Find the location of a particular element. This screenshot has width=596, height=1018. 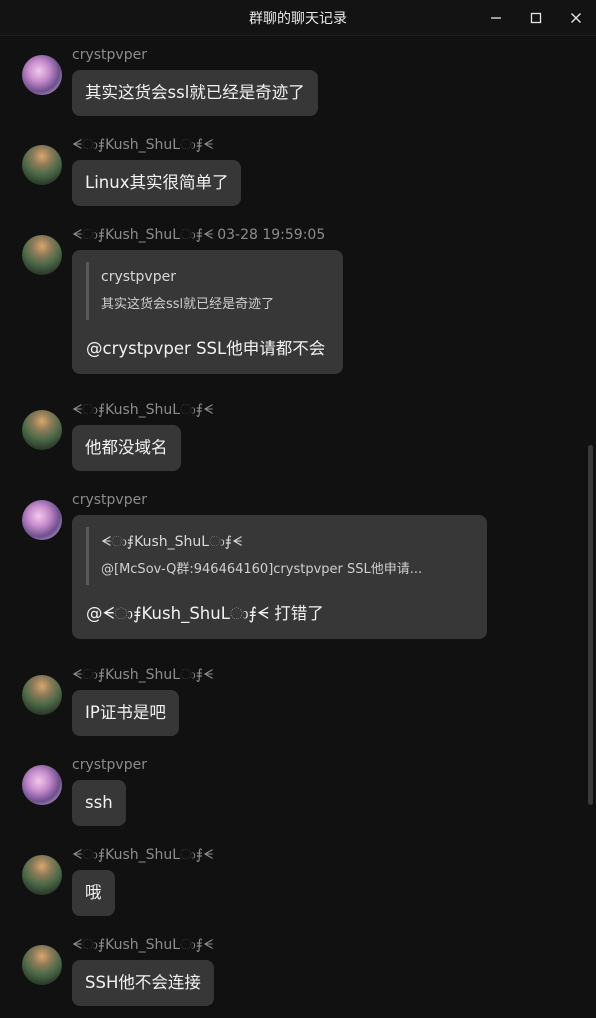

title-bar: 群聊的聊天记录 is located at coordinates (298, 18).